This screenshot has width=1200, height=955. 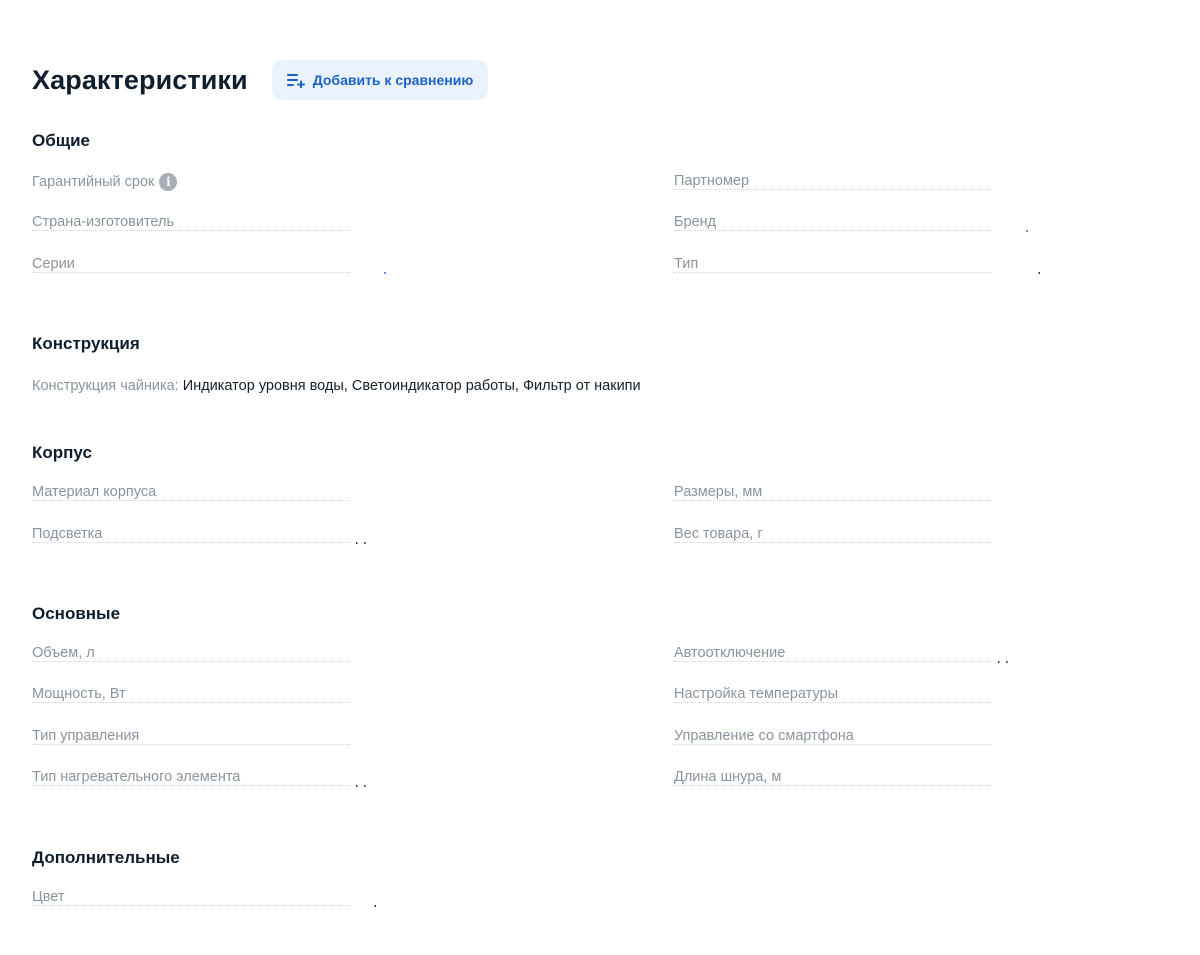 I want to click on section-title: Конструкция, so click(x=86, y=343).